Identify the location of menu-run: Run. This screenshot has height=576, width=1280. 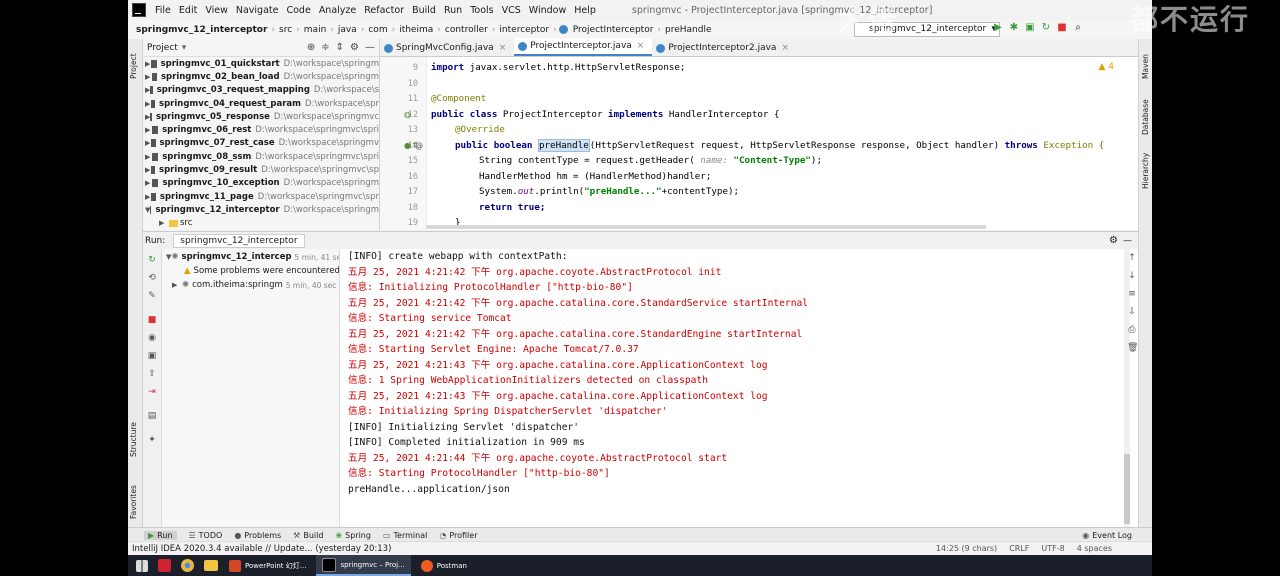
(453, 10).